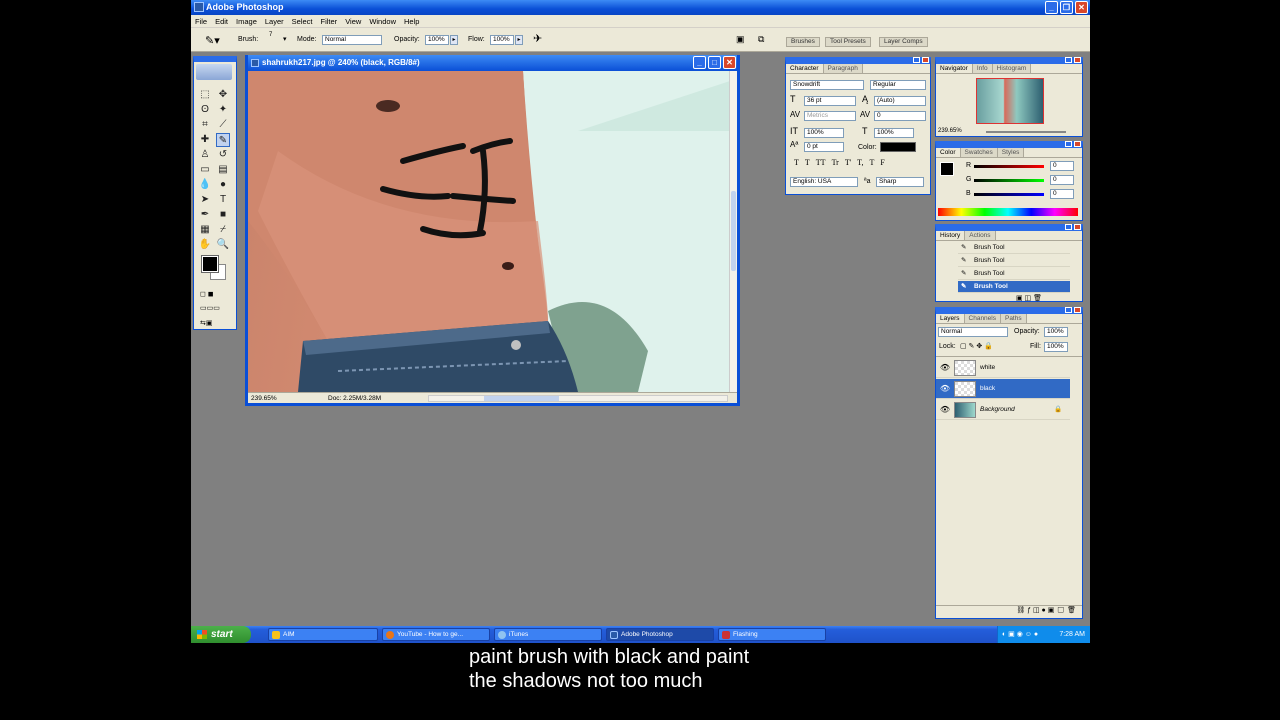 This screenshot has height=720, width=1280. What do you see at coordinates (382, 21) in the screenshot?
I see `menu-window: Window` at bounding box center [382, 21].